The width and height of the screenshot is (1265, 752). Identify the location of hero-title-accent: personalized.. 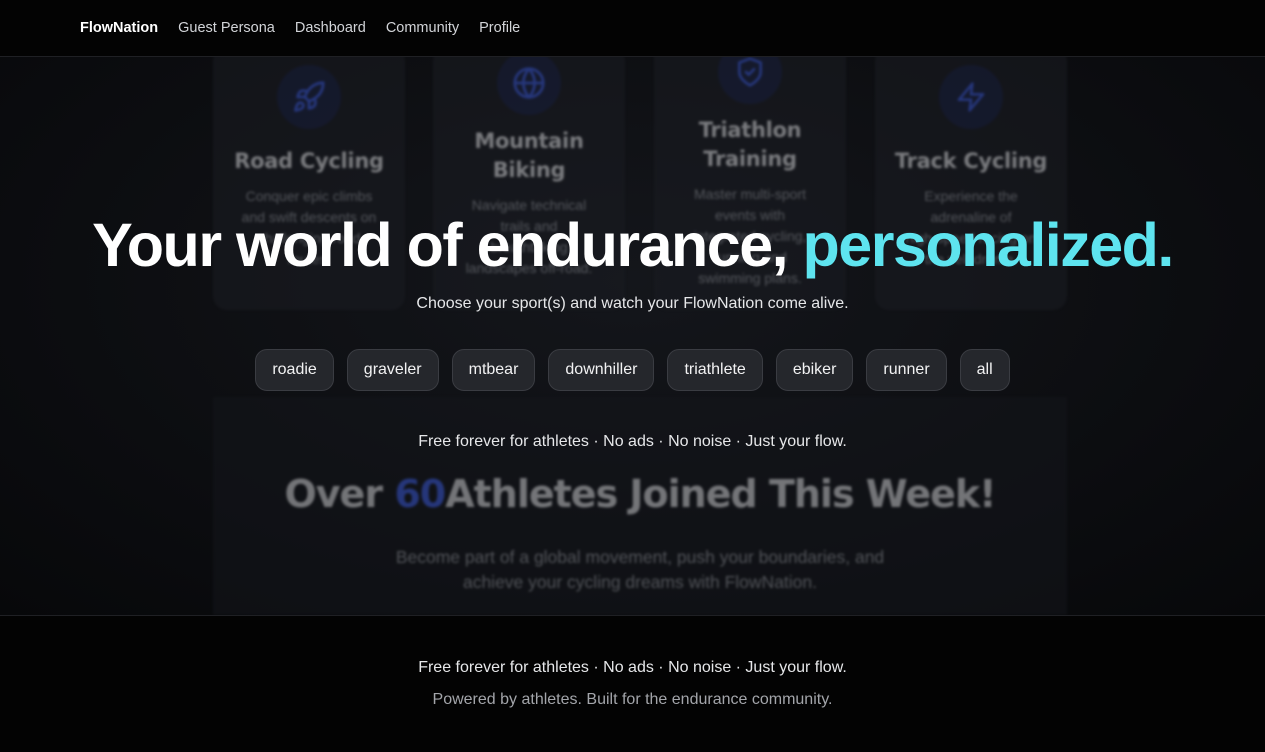
(988, 245).